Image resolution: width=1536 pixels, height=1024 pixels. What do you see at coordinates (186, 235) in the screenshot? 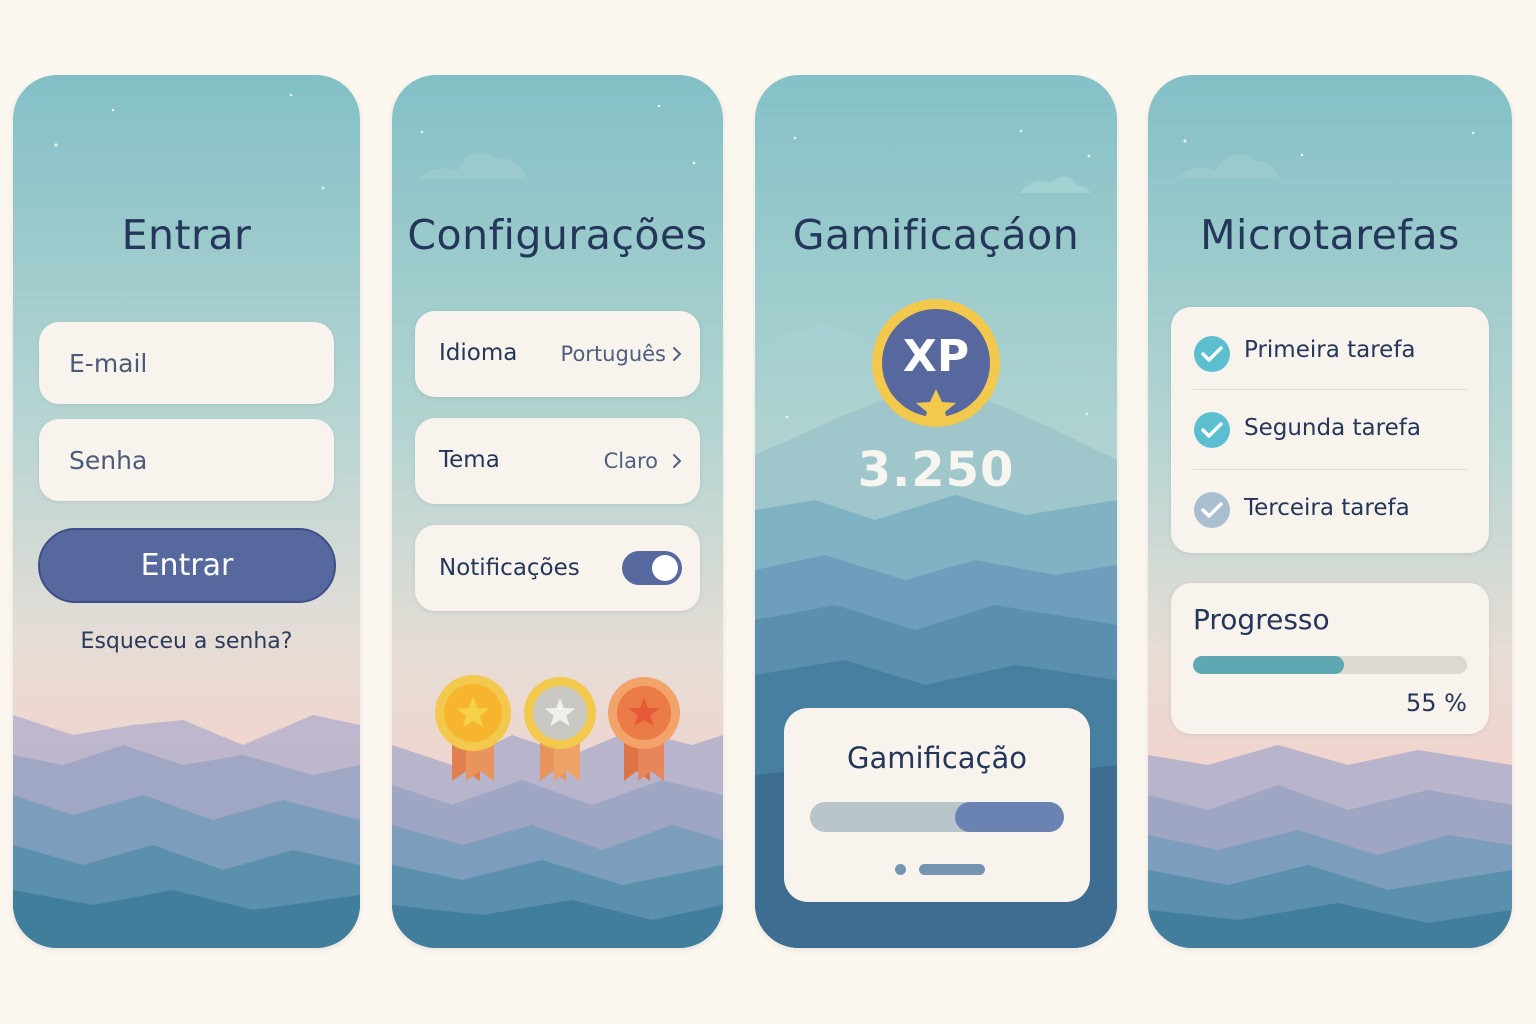
I see `page-title: Entrar` at bounding box center [186, 235].